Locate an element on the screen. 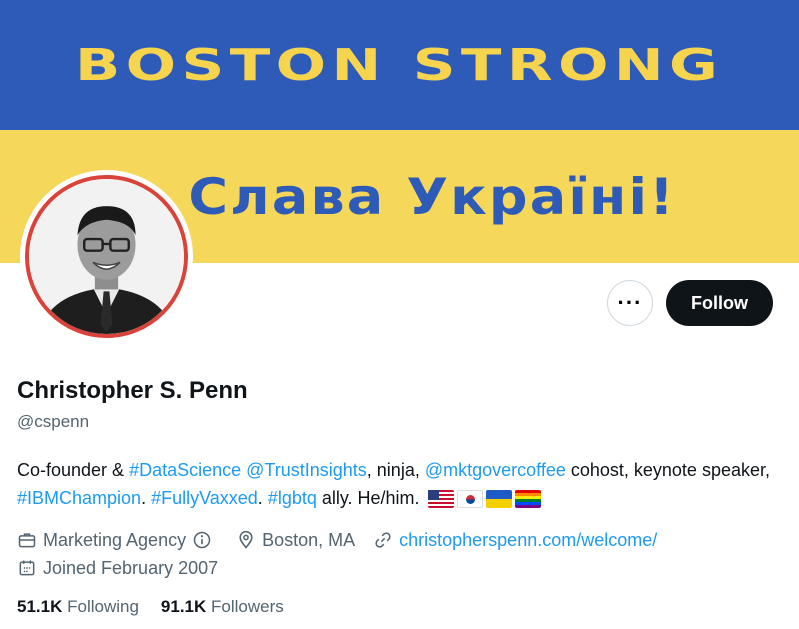  followers-stat: 91.1K Followers is located at coordinates (222, 607).